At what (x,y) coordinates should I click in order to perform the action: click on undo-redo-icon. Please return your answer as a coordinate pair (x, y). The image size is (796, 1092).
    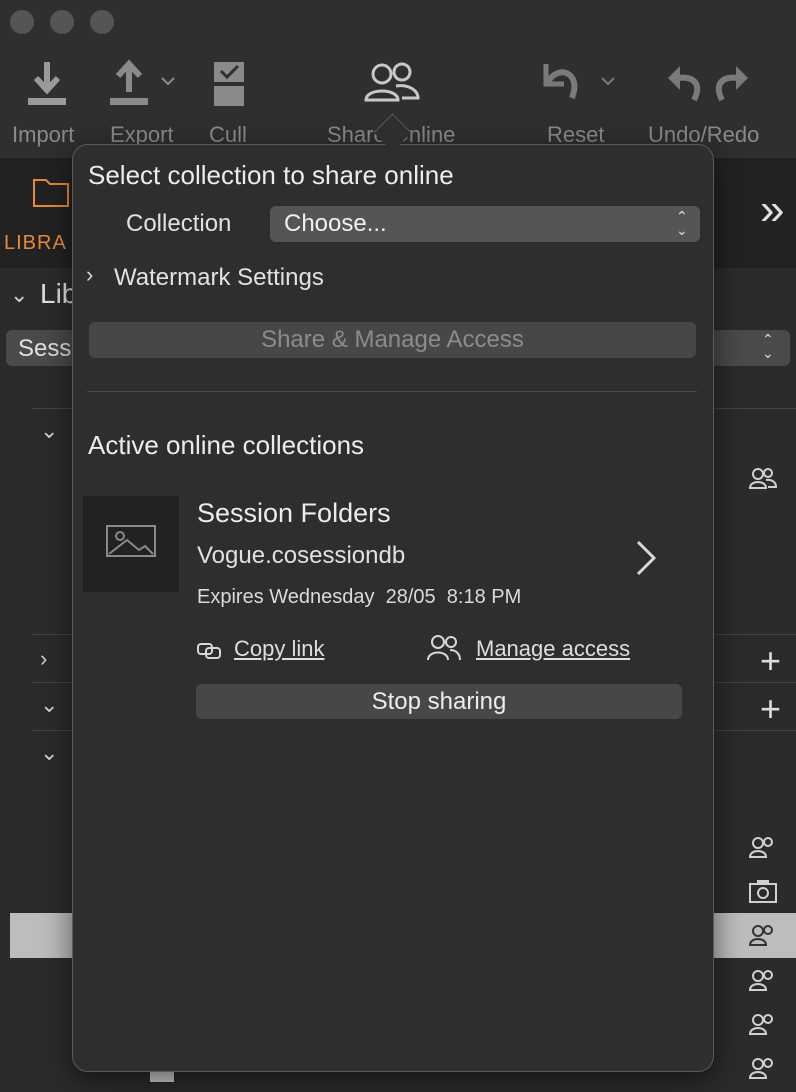
    Looking at the image, I should click on (708, 84).